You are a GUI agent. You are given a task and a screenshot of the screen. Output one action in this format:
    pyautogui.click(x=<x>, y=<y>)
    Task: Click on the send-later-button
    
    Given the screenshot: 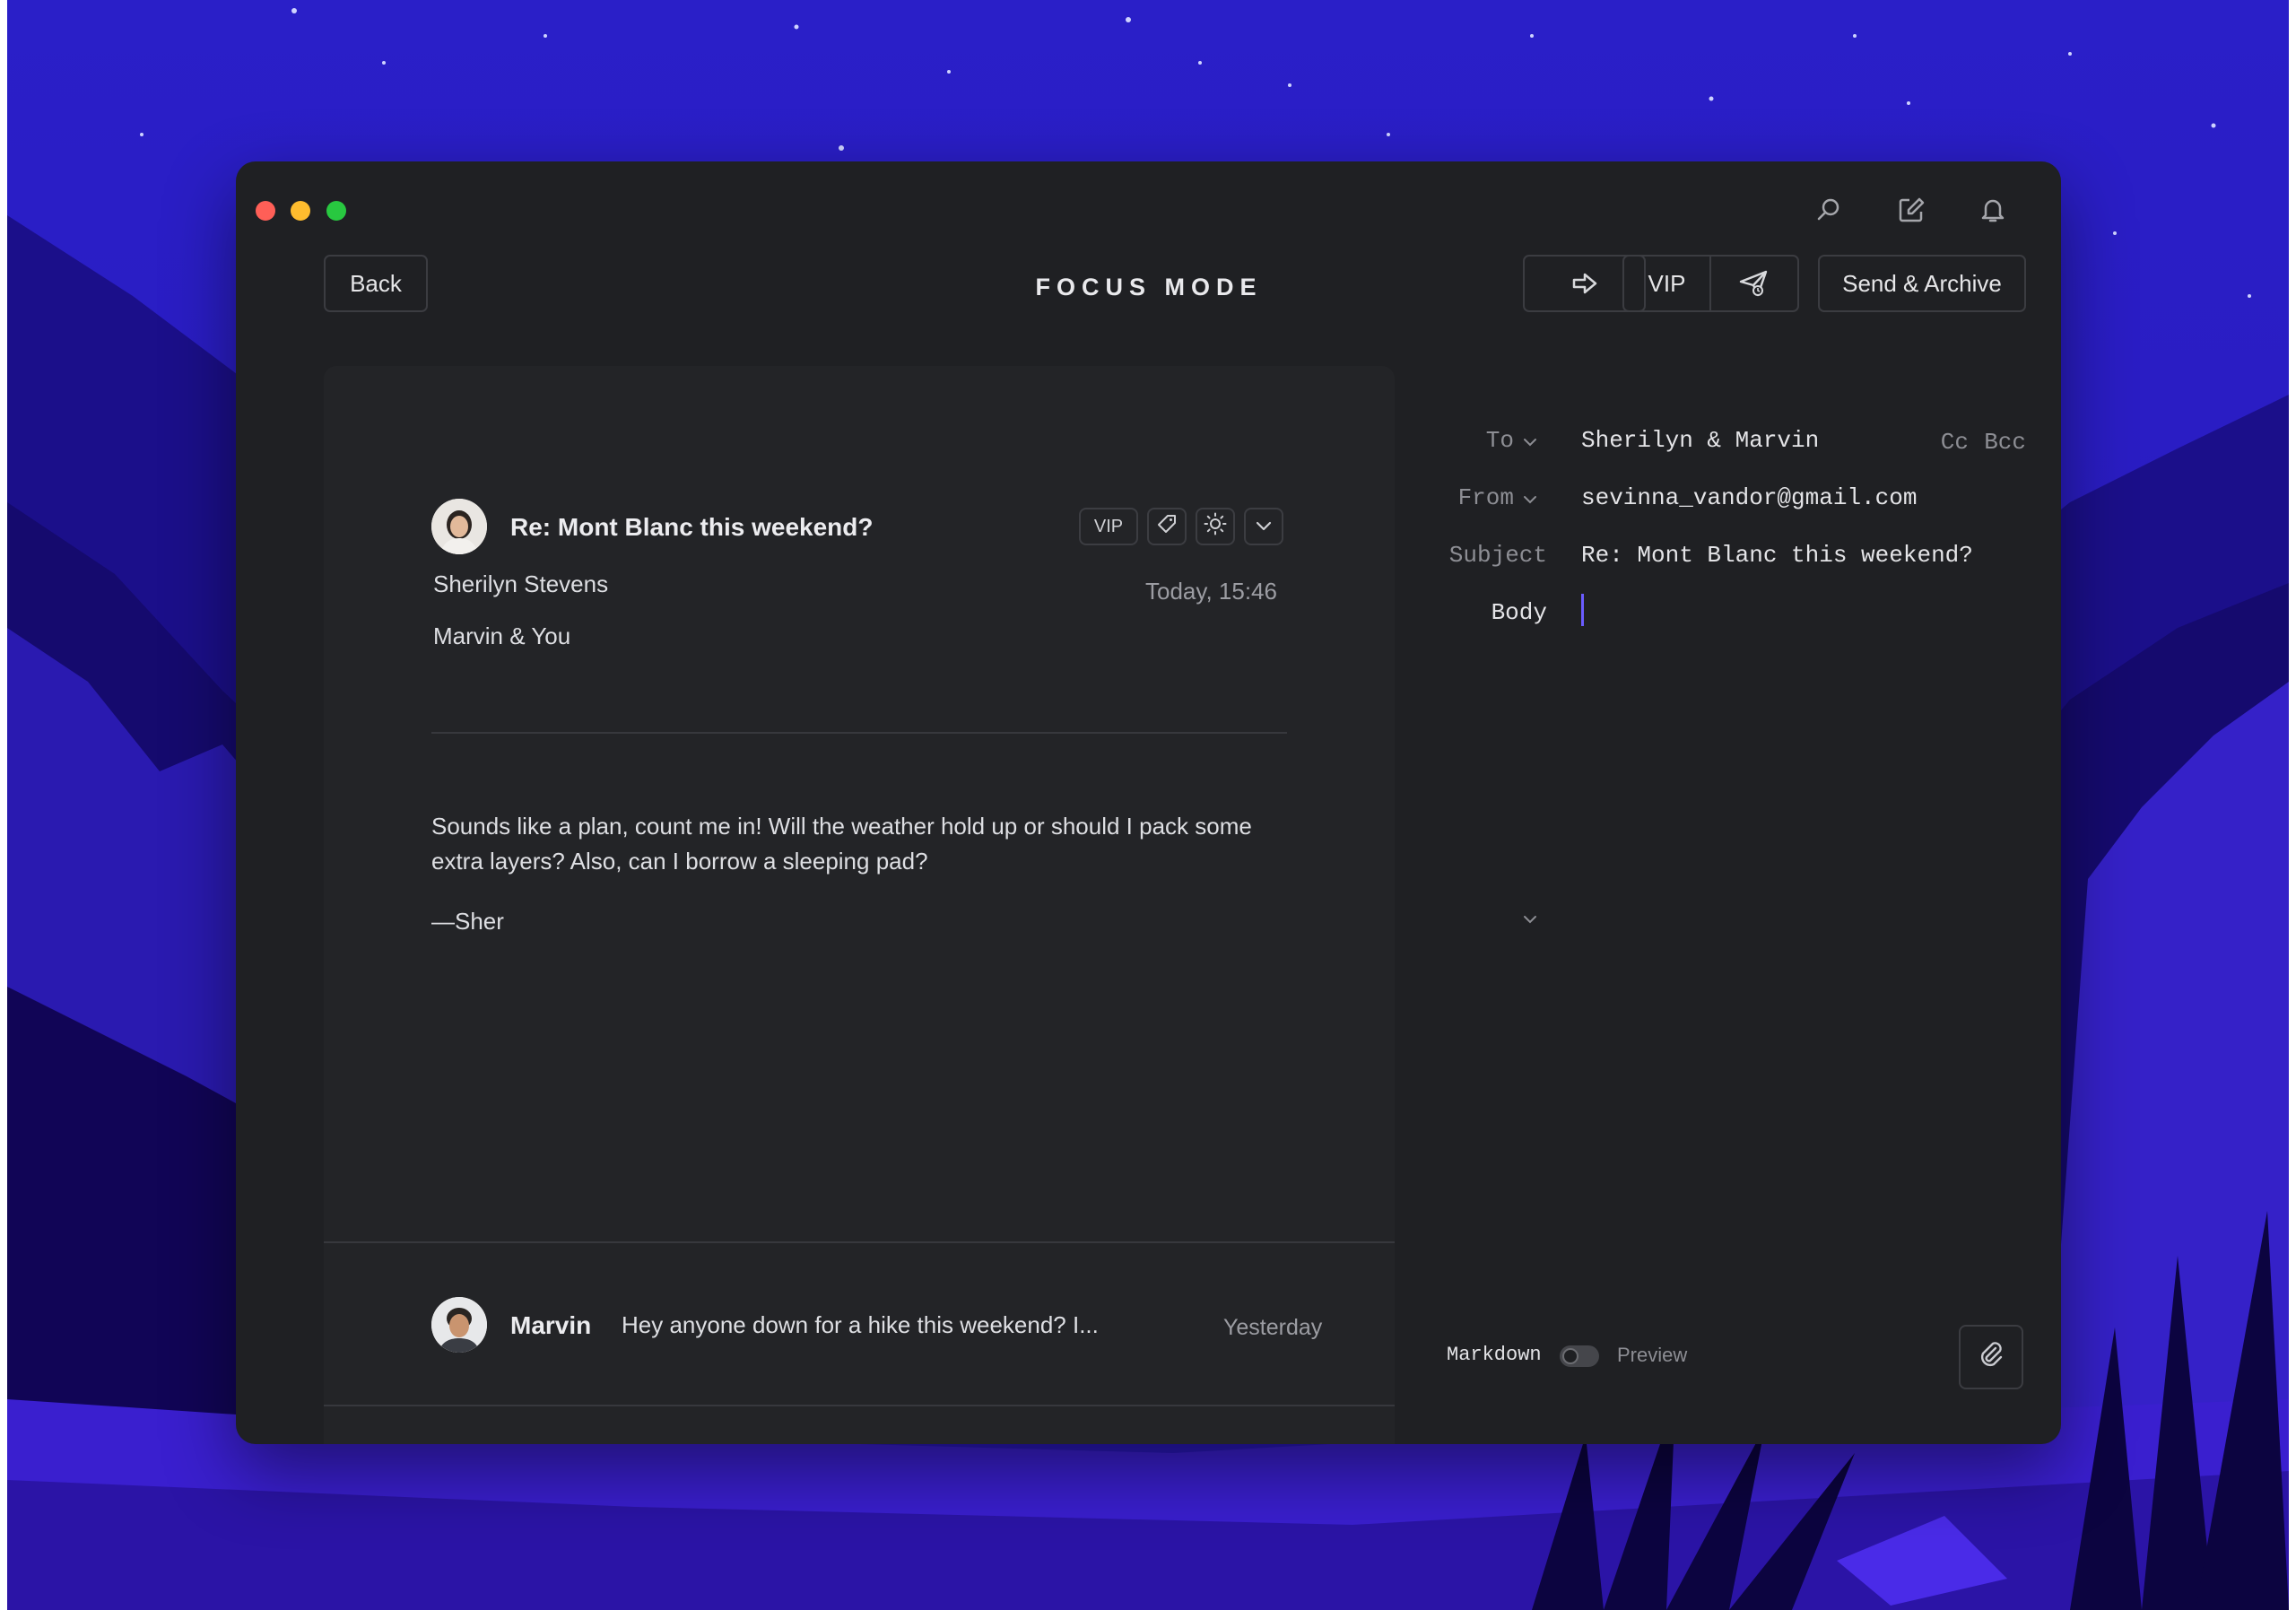 What is the action you would take?
    pyautogui.click(x=1754, y=283)
    